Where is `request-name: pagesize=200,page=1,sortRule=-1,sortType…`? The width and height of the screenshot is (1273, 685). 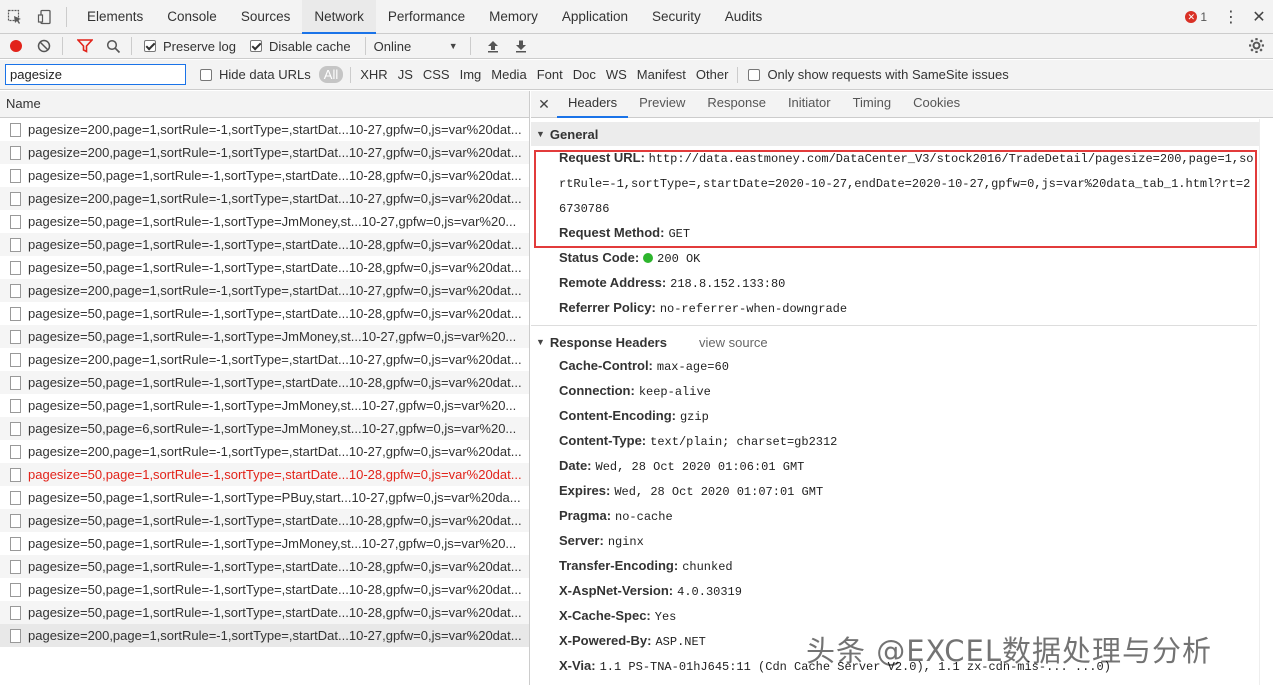 request-name: pagesize=200,page=1,sortRule=-1,sortType… is located at coordinates (275, 129).